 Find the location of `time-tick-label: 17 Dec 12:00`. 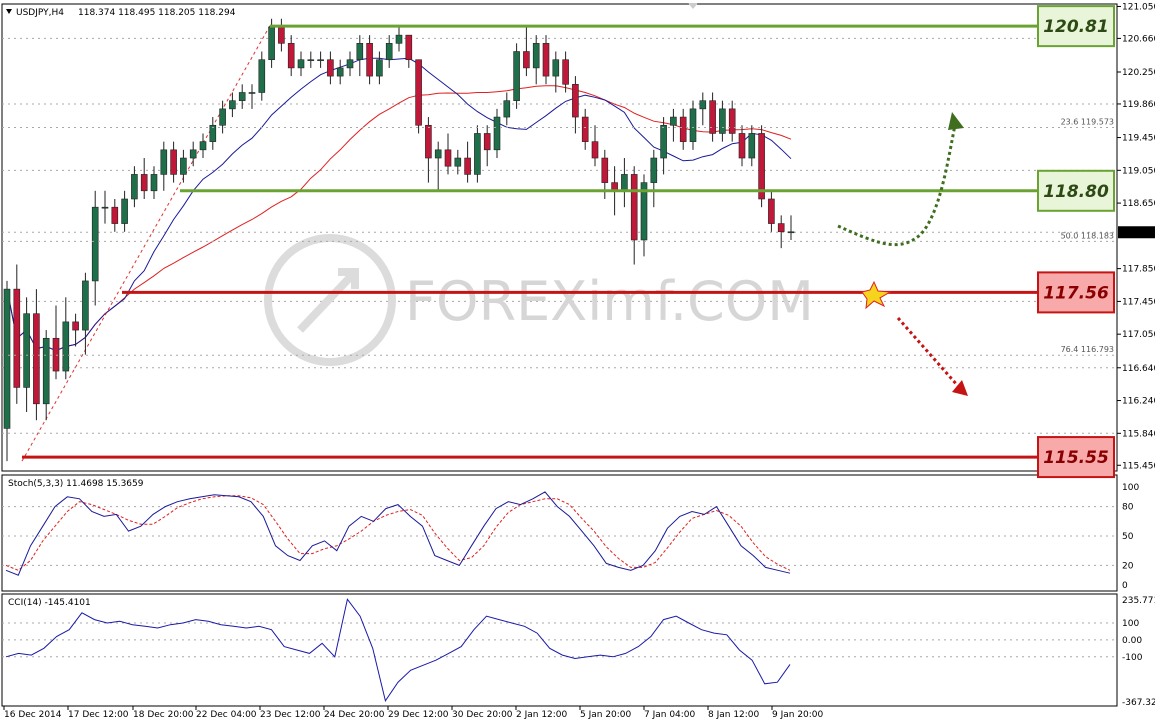

time-tick-label: 17 Dec 12:00 is located at coordinates (98, 715).